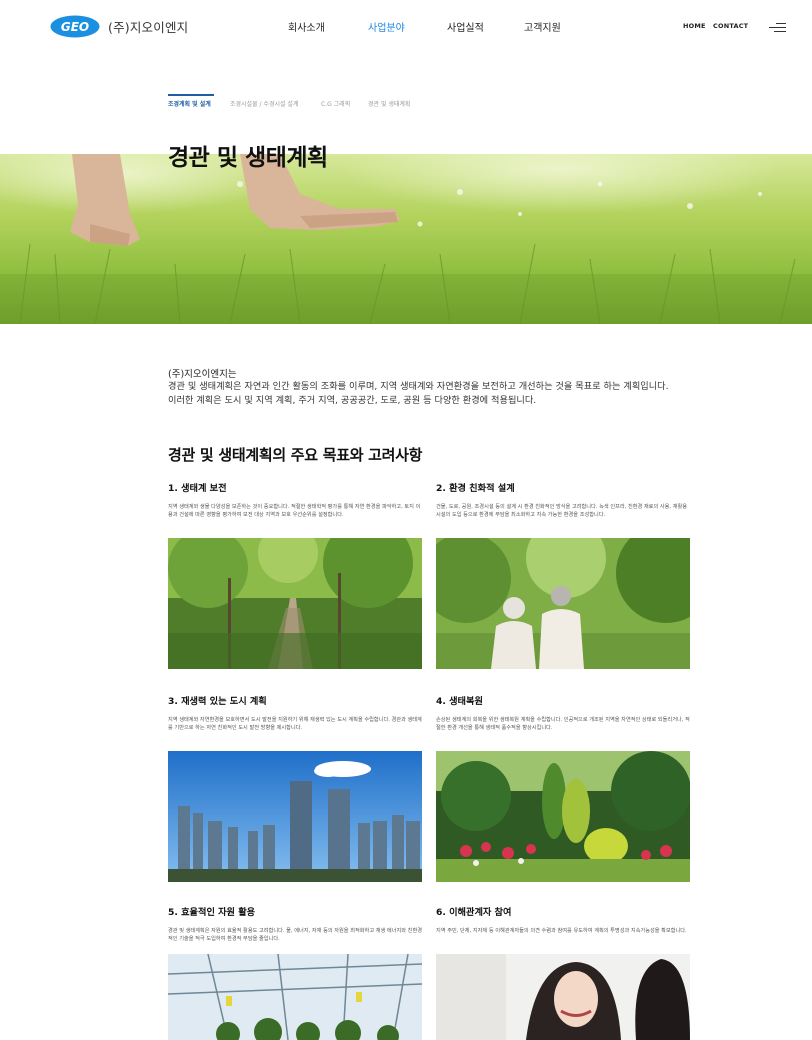 This screenshot has width=812, height=1040. Describe the element at coordinates (212, 912) in the screenshot. I see `card-title: 5. 효율적인 자원 활용` at that location.